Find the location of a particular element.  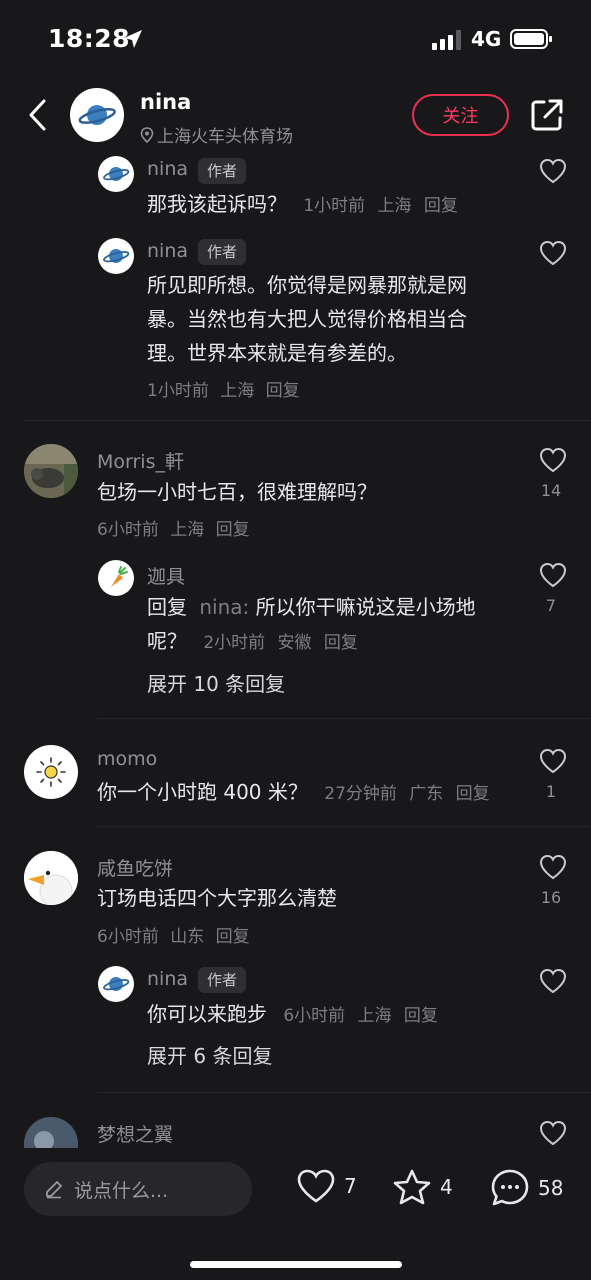

comment-count: 58 is located at coordinates (551, 1188).